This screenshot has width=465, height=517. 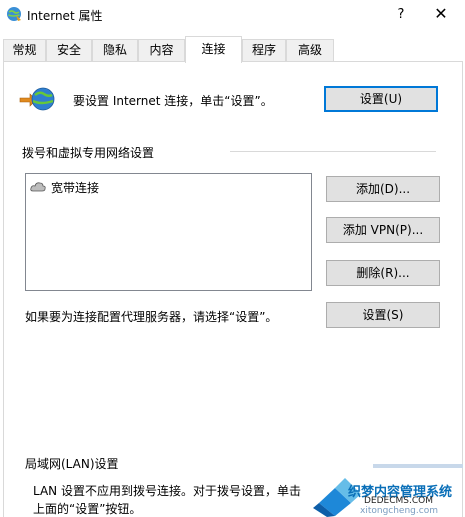 I want to click on tab-strip: 常规 安全 隐私 内容 连接 程序 高级, so click(x=232, y=49).